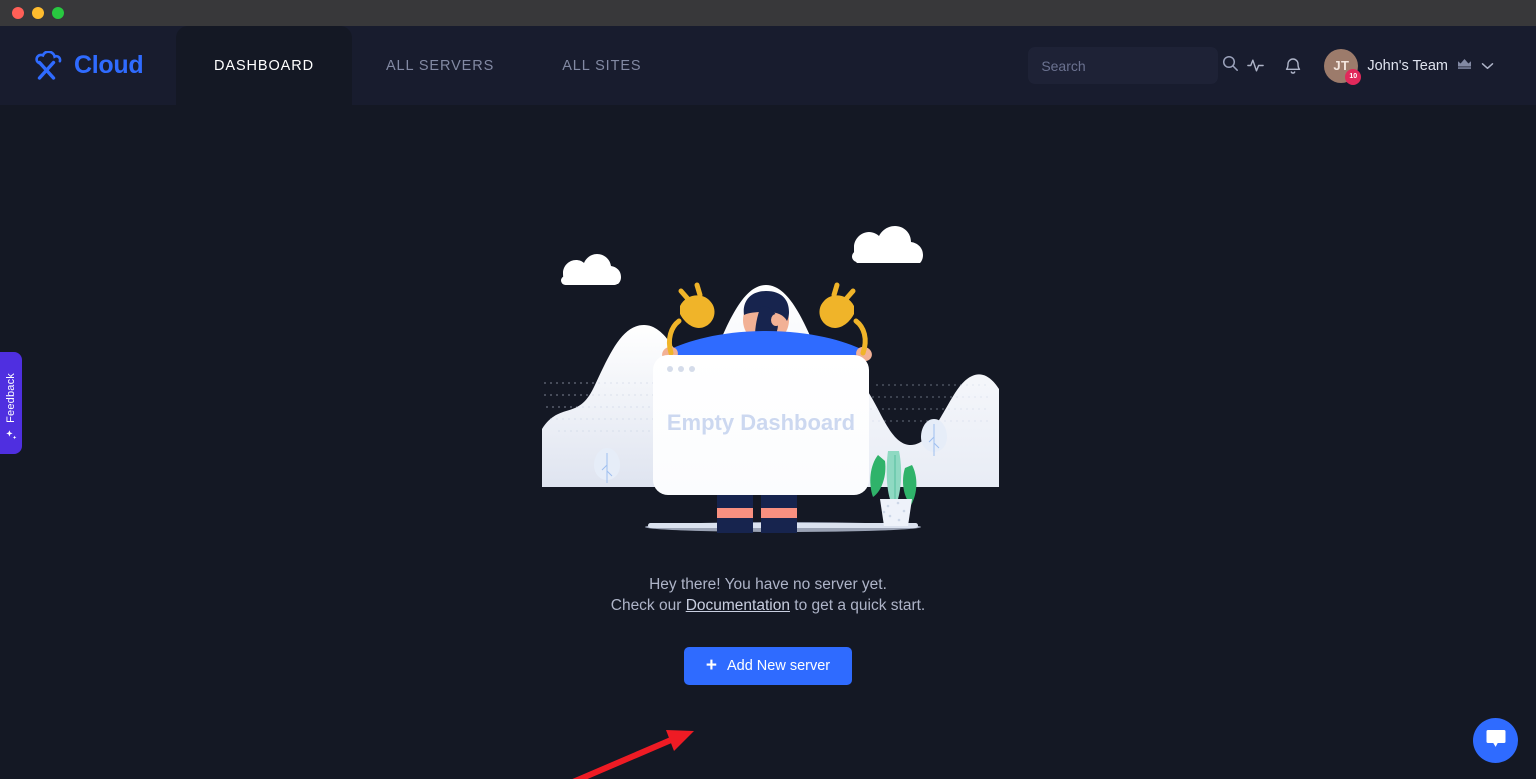 The height and width of the screenshot is (779, 1536). I want to click on tab-all-sites: ALL SITES, so click(601, 65).